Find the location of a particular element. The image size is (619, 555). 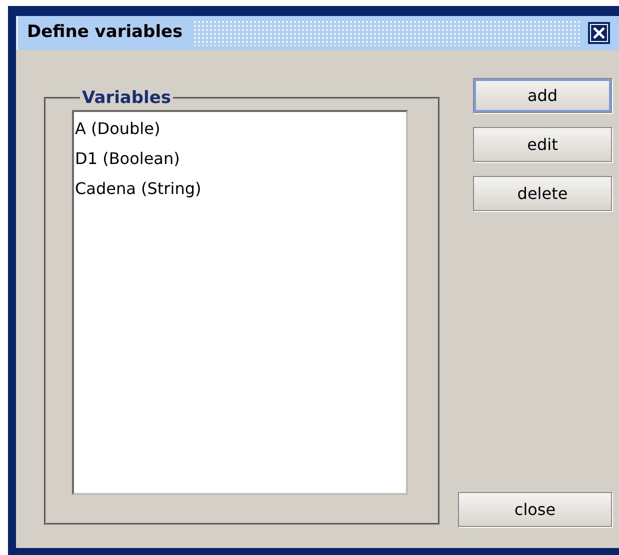

dialog-button: edit is located at coordinates (542, 144).